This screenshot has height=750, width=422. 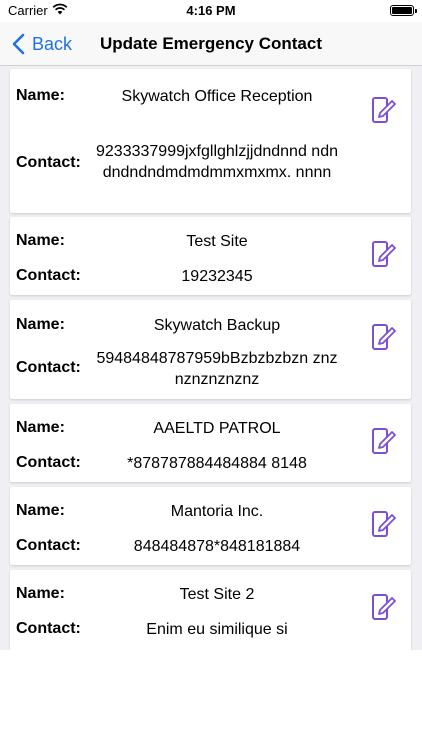 I want to click on contact-name: Skywatch Office Reception, so click(x=217, y=96).